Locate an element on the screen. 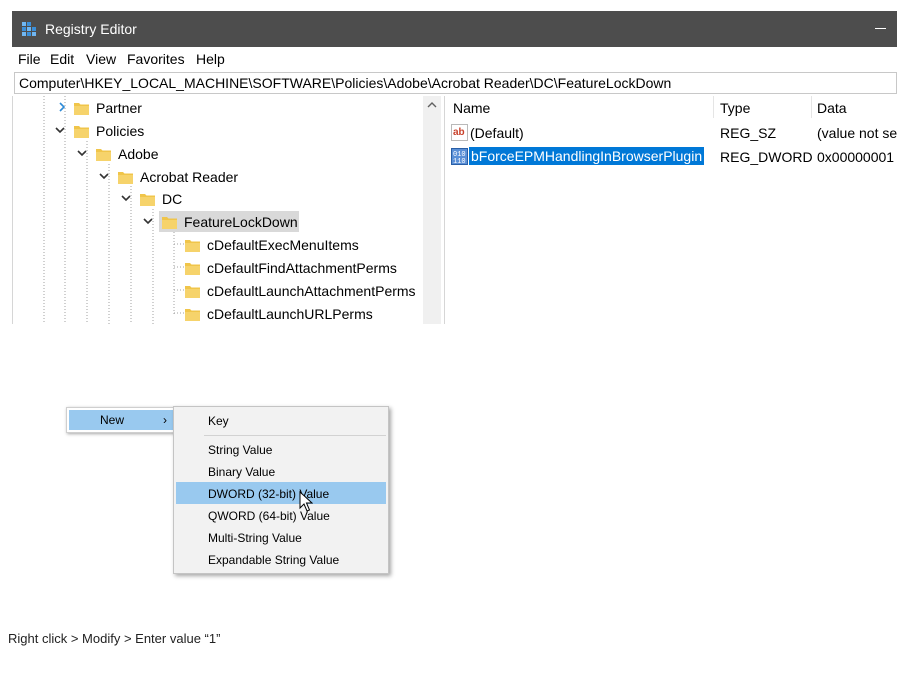 This screenshot has width=900, height=693. submenu-item-expandable-string-value: Expandable String Value is located at coordinates (281, 559).